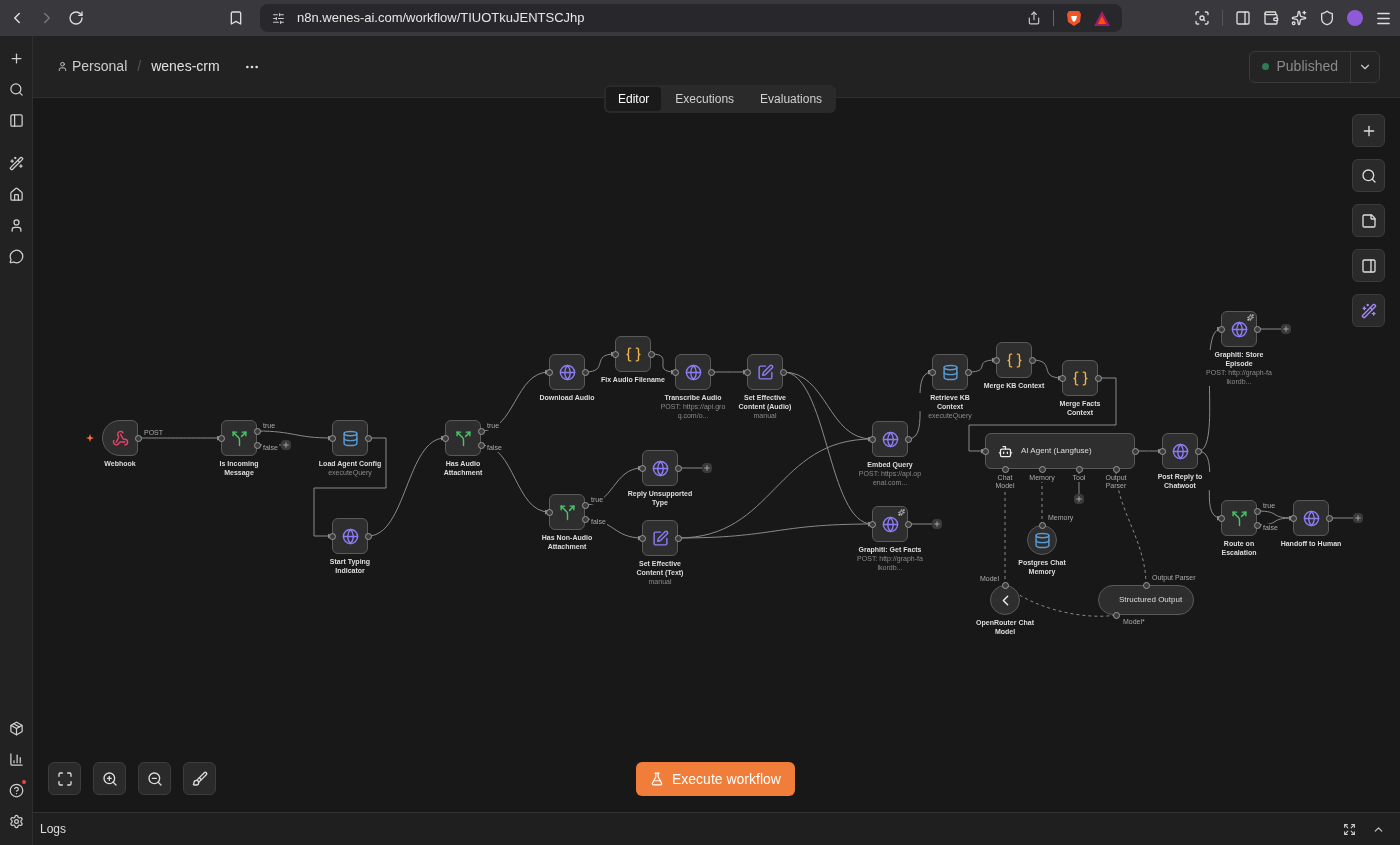  Describe the element at coordinates (1327, 18) in the screenshot. I see `shield-icon` at that location.